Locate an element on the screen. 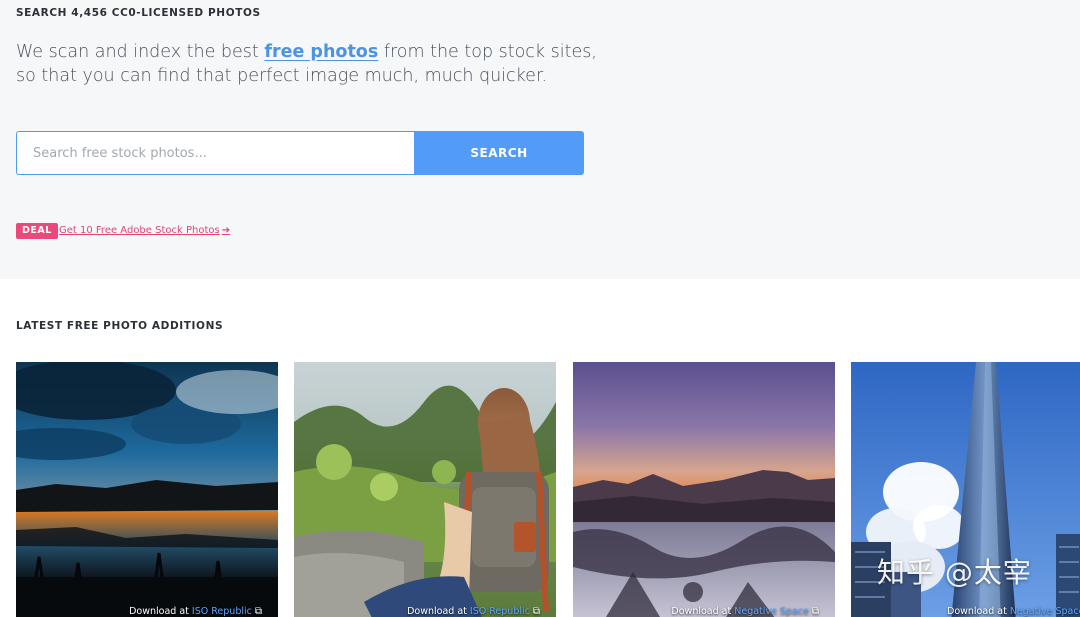 This screenshot has height=617, width=1080. watermark: 知乎 @太宰 is located at coordinates (954, 572).